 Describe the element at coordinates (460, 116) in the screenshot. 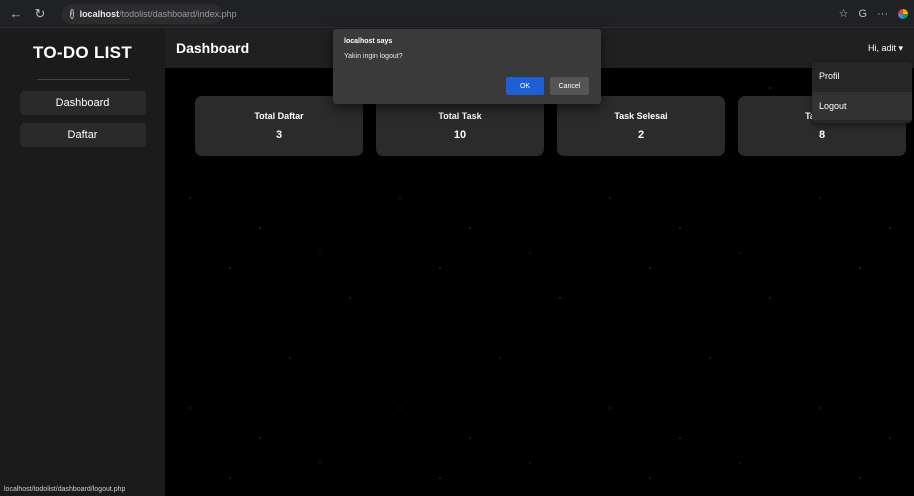

I see `stat-card-label: Total Task` at that location.